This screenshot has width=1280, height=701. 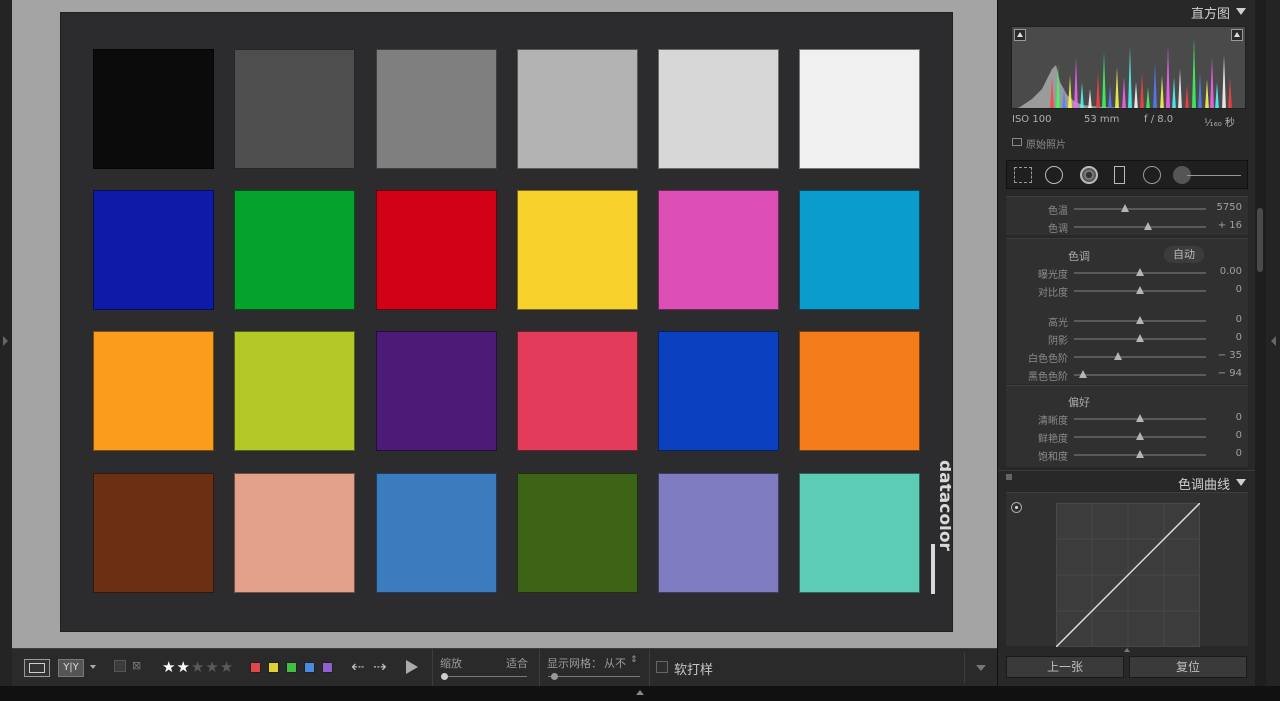 I want to click on triangle-left-icon, so click(x=5, y=341).